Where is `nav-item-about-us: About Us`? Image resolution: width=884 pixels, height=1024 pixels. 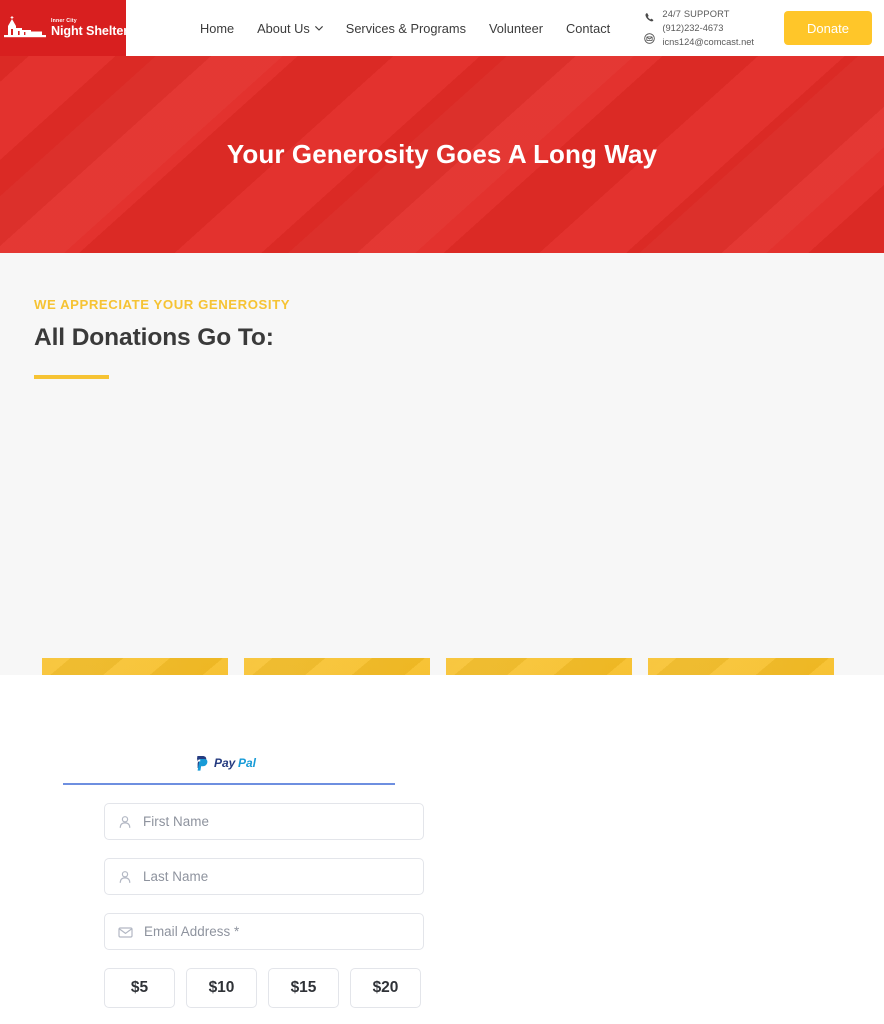 nav-item-about-us: About Us is located at coordinates (290, 28).